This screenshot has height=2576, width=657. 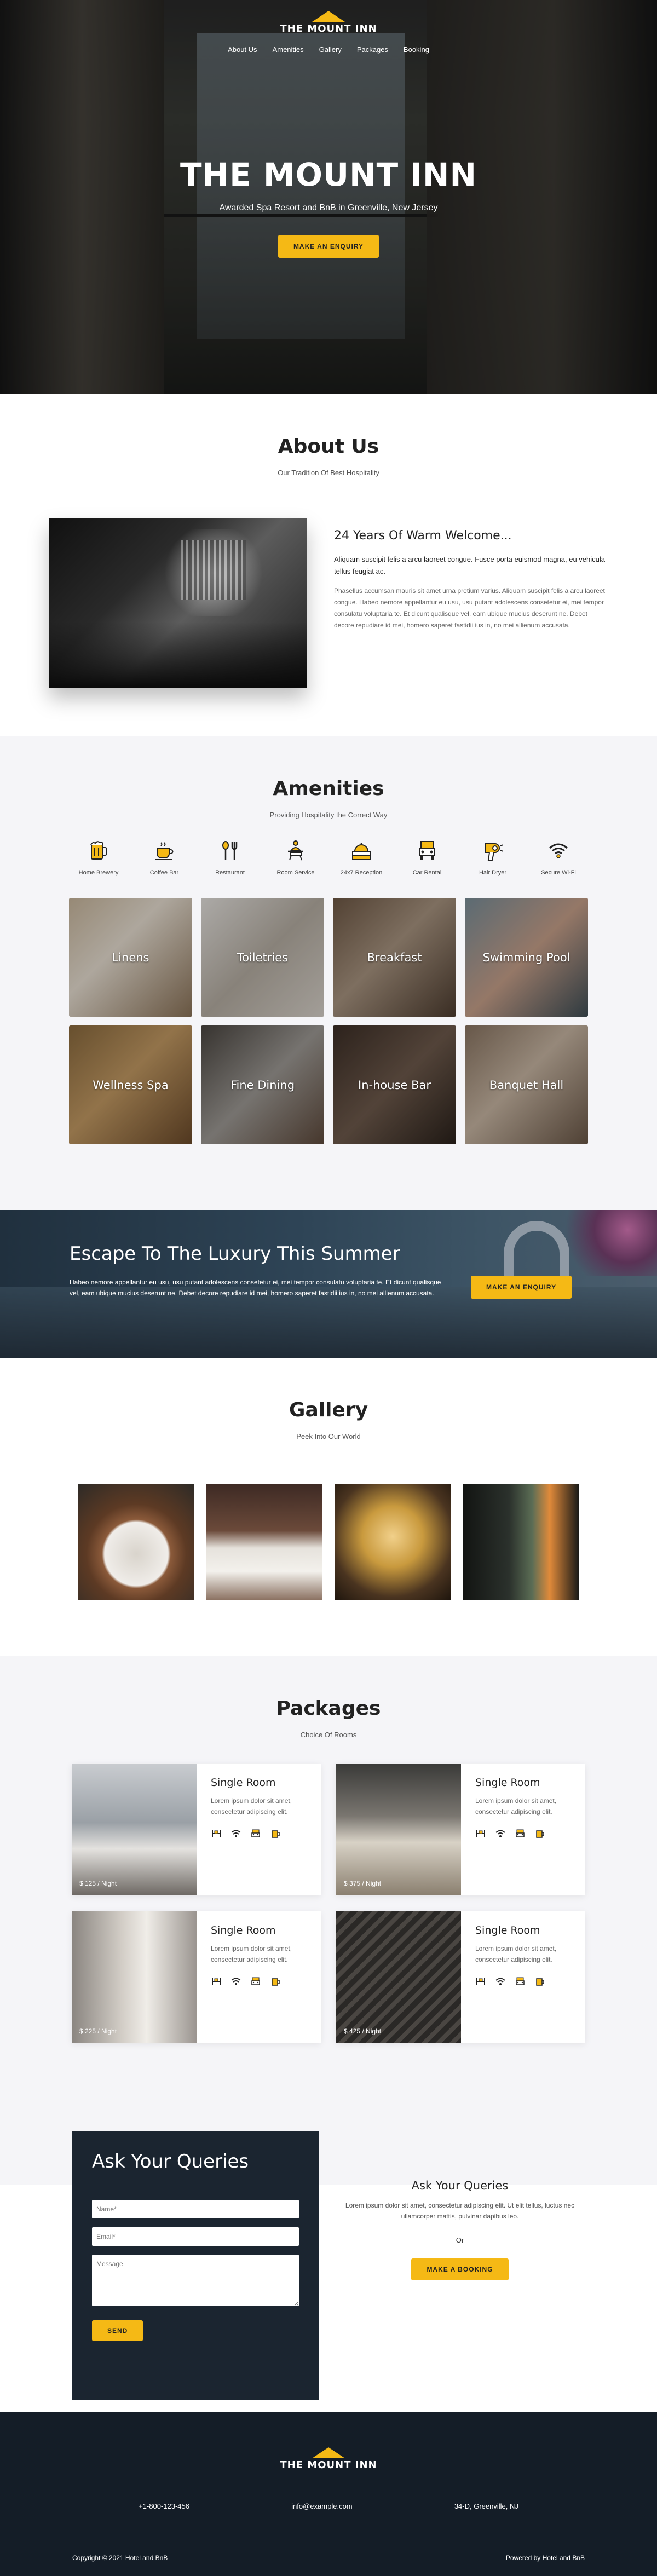 What do you see at coordinates (242, 49) in the screenshot?
I see `nav-link-about: About Us` at bounding box center [242, 49].